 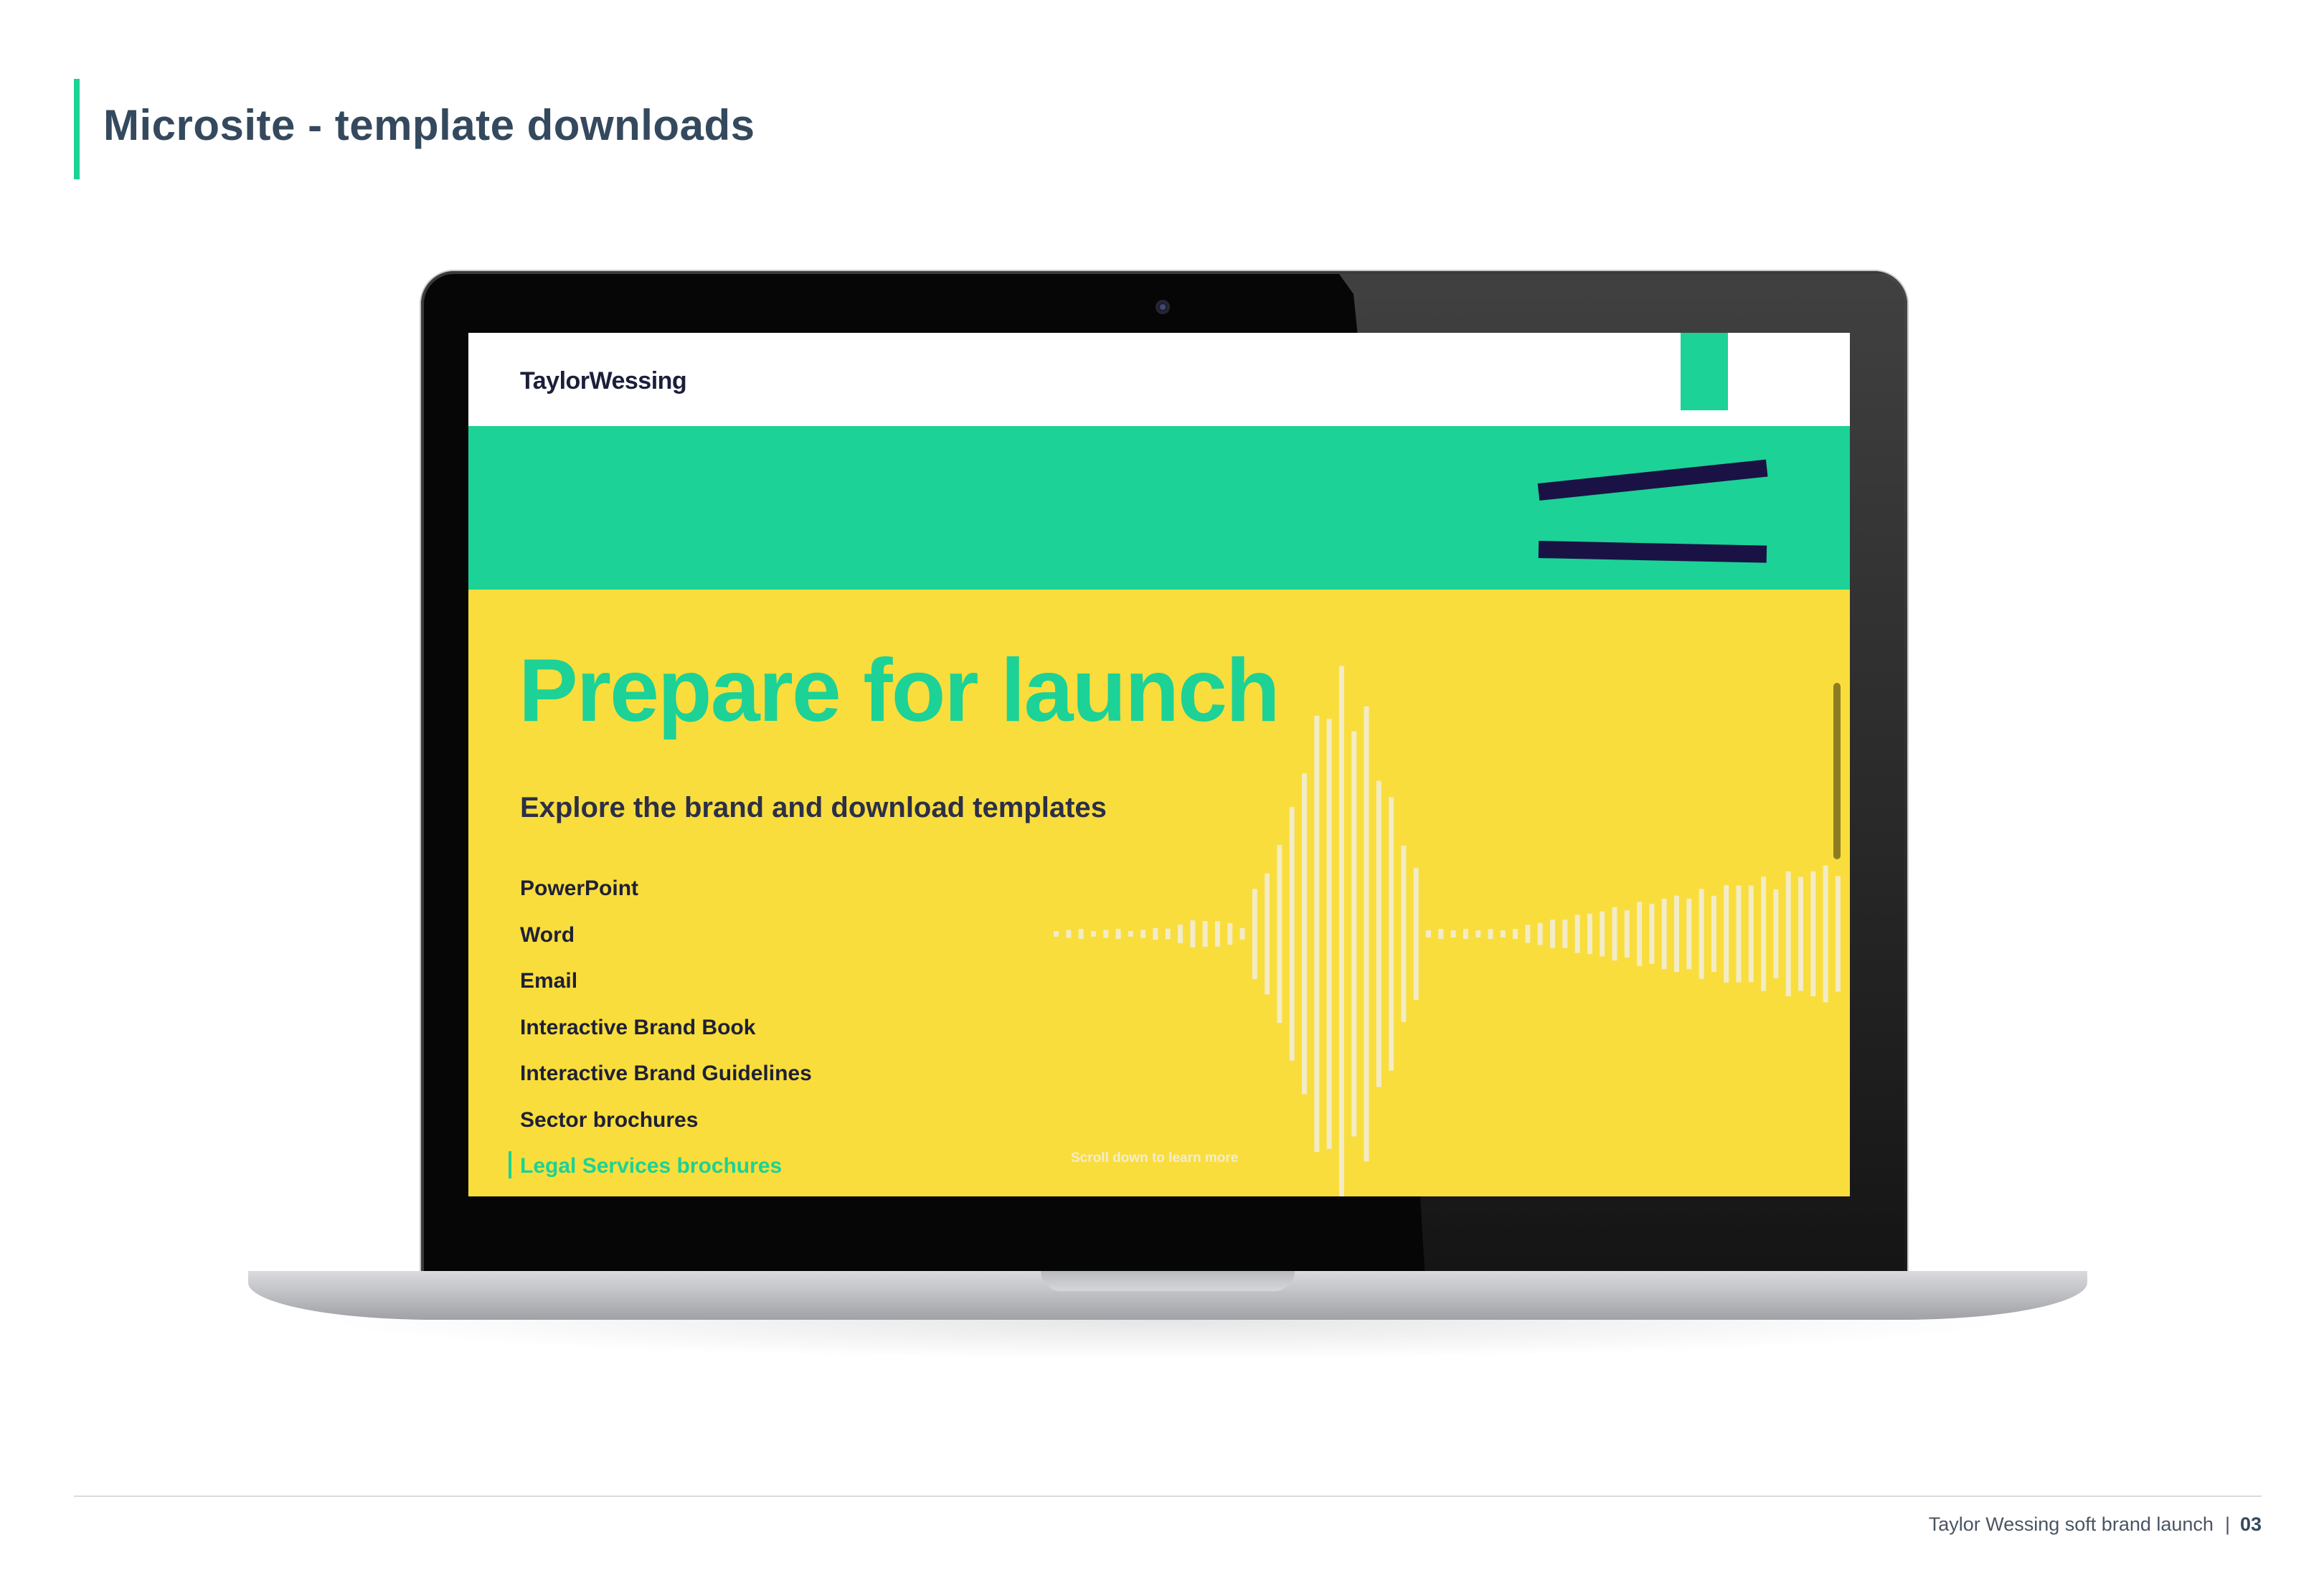 I want to click on menu-item-interactive-brand-book: Interactive Brand Book, so click(x=666, y=1039).